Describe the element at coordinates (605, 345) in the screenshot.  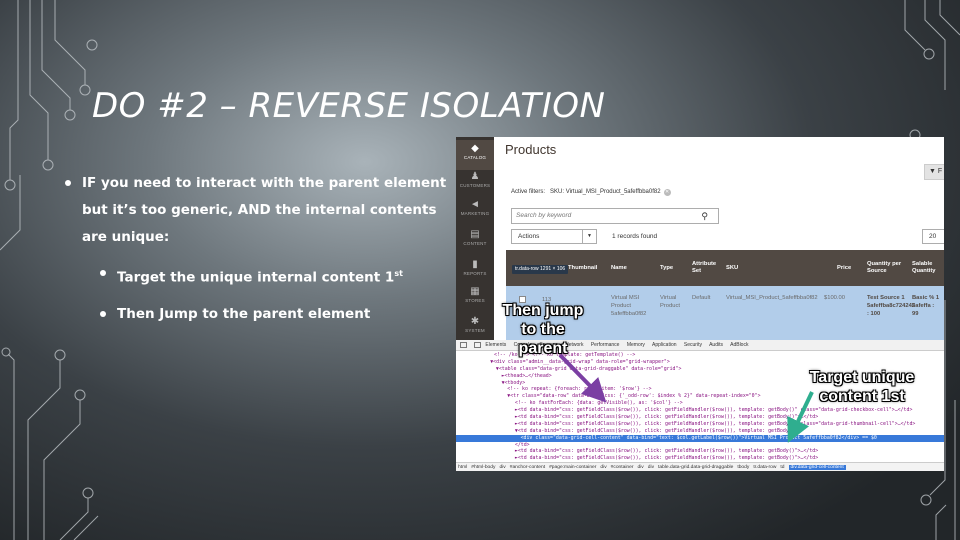
I see `tab-performance: Performance` at that location.